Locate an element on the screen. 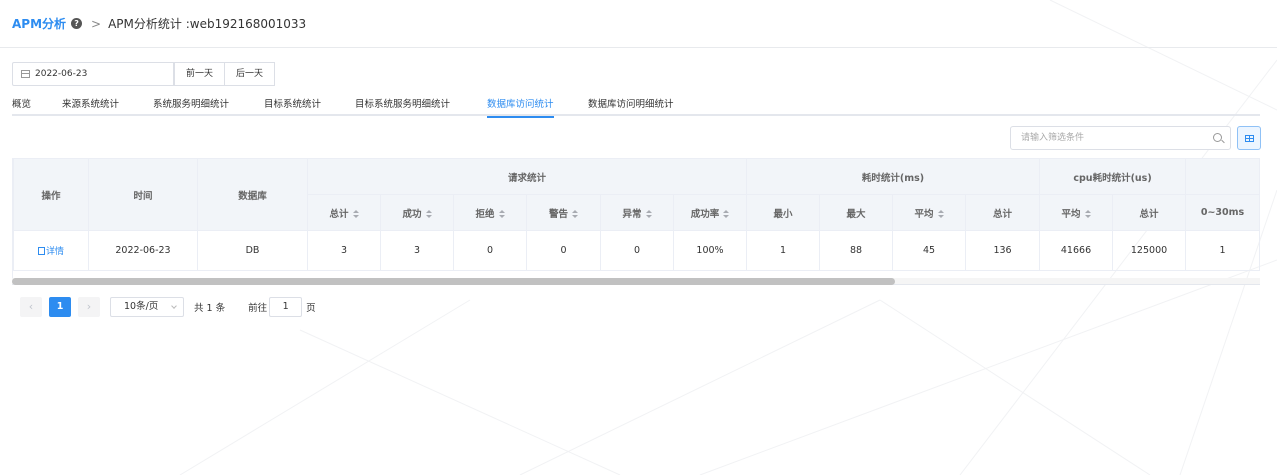 The height and width of the screenshot is (475, 1277). cell-req-error: 0 is located at coordinates (637, 250).